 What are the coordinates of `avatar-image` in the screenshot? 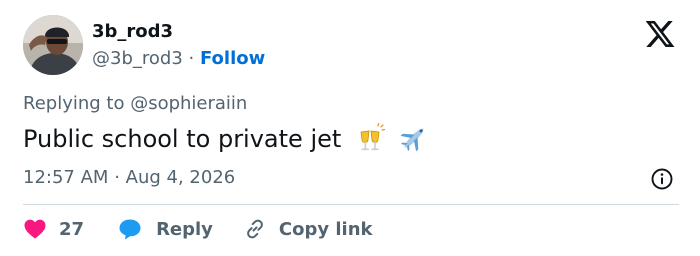 It's located at (53, 45).